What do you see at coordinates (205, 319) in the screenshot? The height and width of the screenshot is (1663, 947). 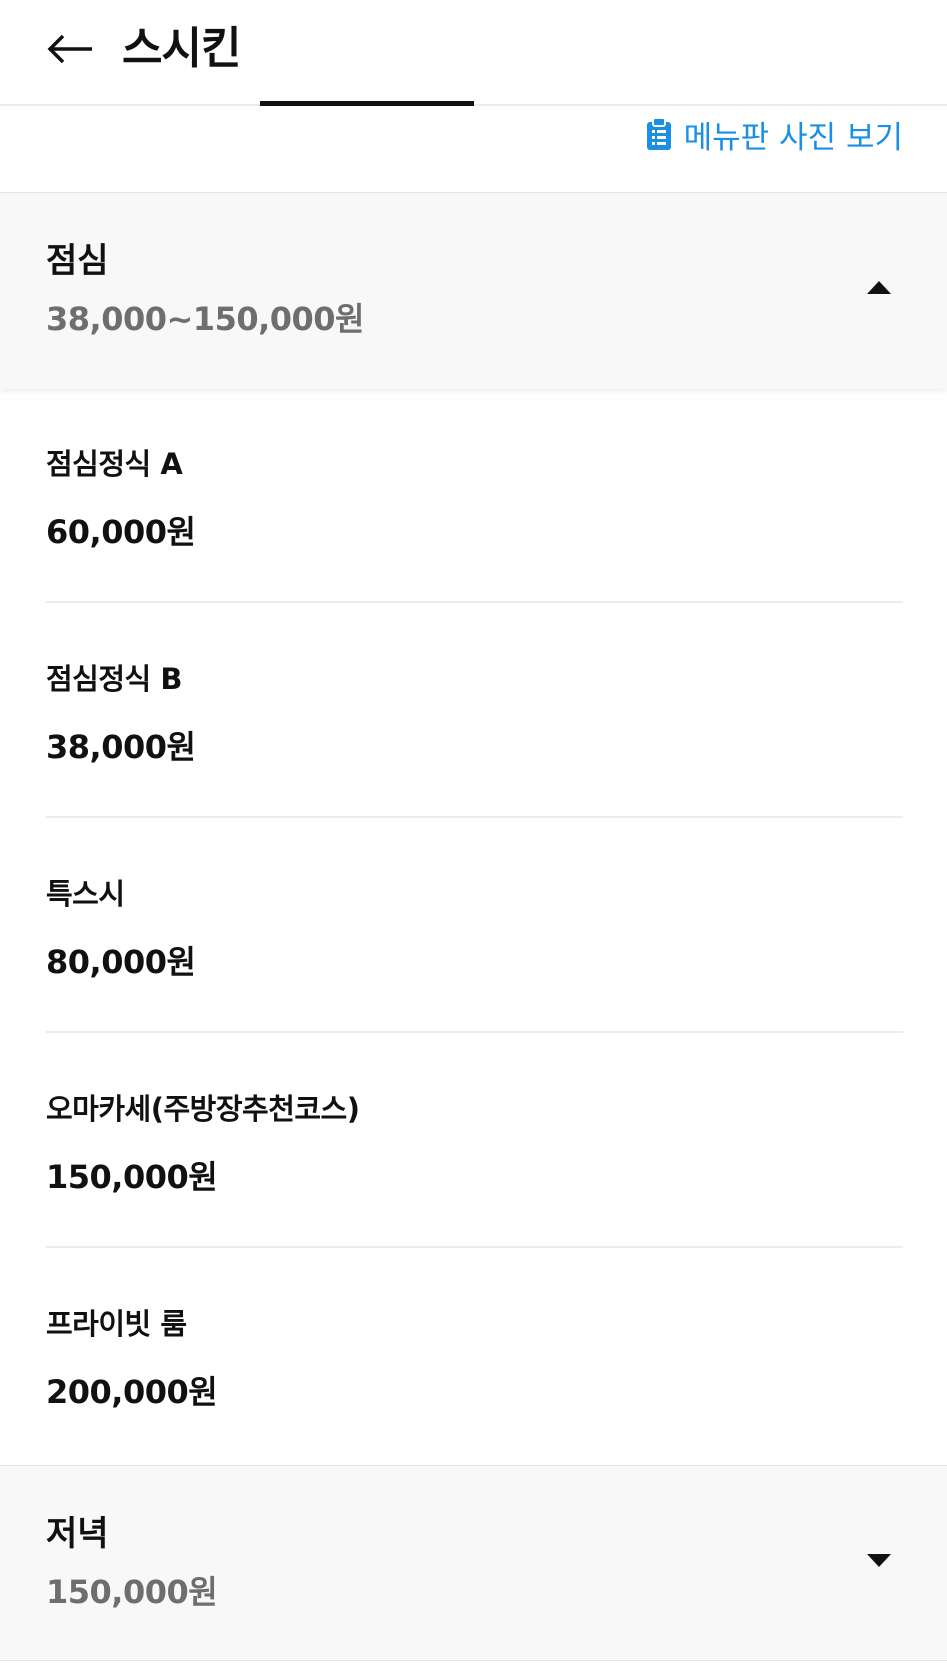 I see `section-price-range: 38,000~150,000원` at bounding box center [205, 319].